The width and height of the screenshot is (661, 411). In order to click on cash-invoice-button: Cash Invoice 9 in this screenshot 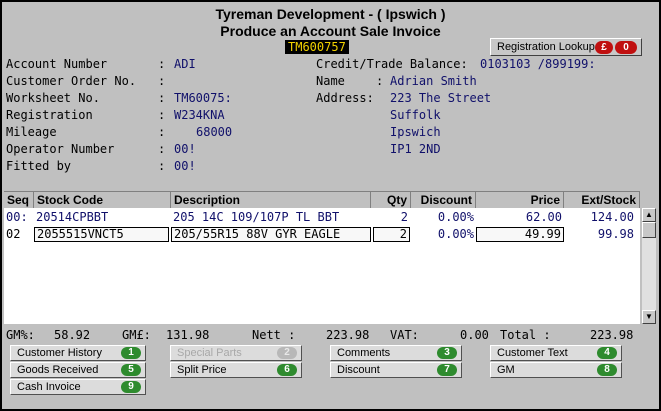, I will do `click(78, 387)`.